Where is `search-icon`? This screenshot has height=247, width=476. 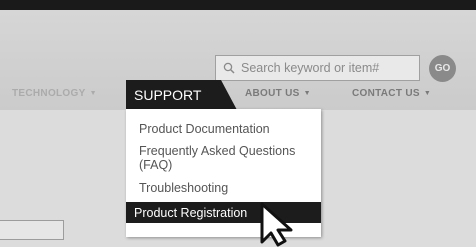 search-icon is located at coordinates (229, 68).